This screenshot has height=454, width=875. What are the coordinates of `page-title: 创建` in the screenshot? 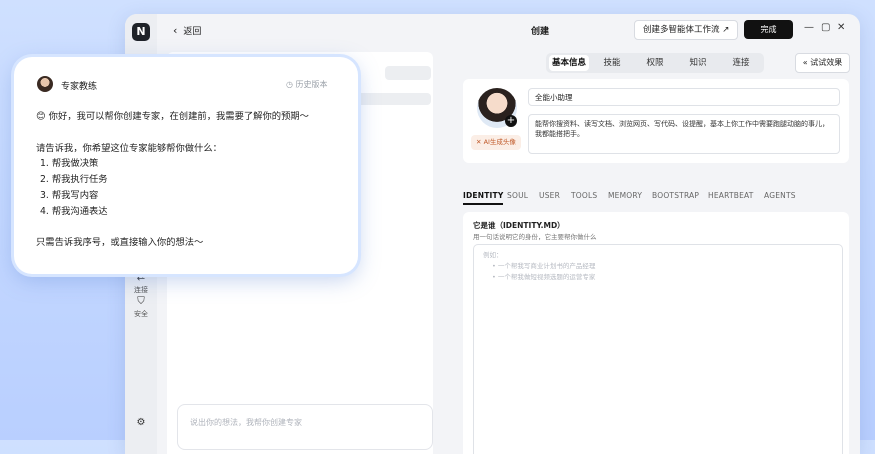 It's located at (540, 32).